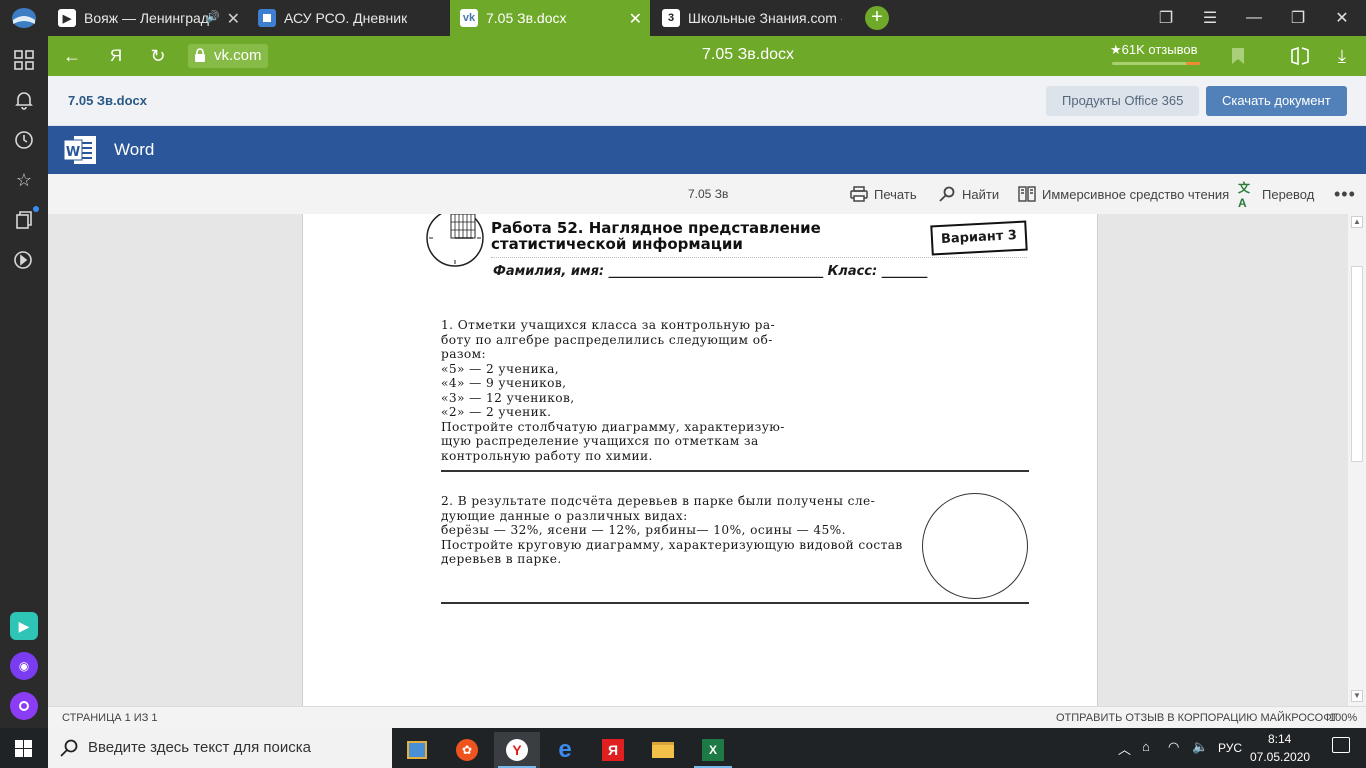  I want to click on messenger-app-icon: ▶, so click(24, 626).